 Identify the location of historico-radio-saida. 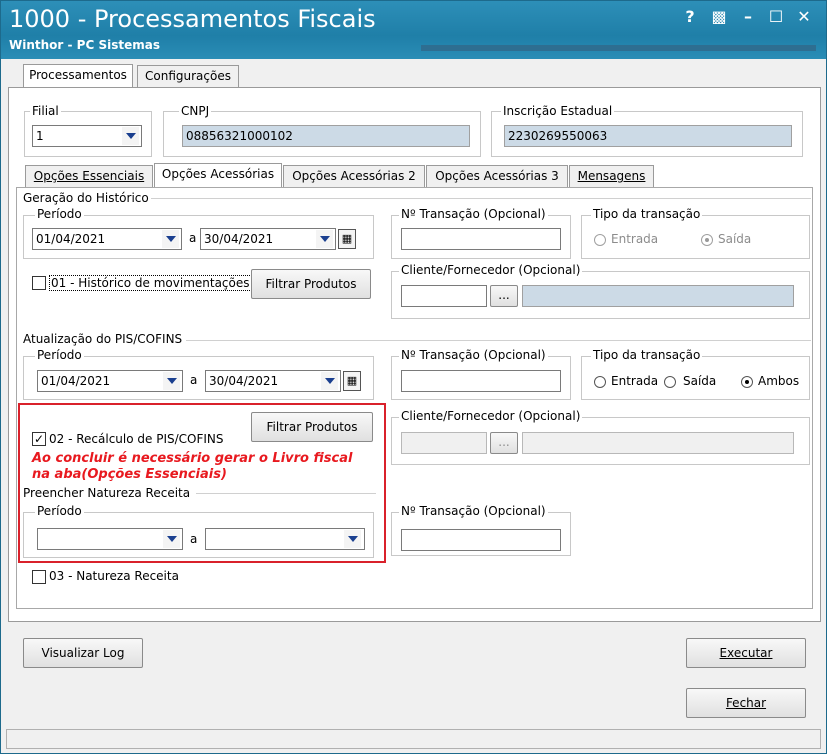
(707, 240).